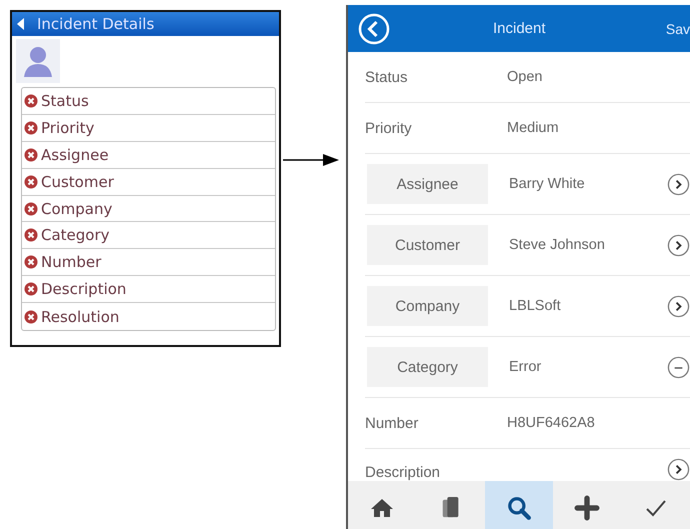 The height and width of the screenshot is (529, 690). Describe the element at coordinates (678, 367) in the screenshot. I see `minus-circle-icon` at that location.